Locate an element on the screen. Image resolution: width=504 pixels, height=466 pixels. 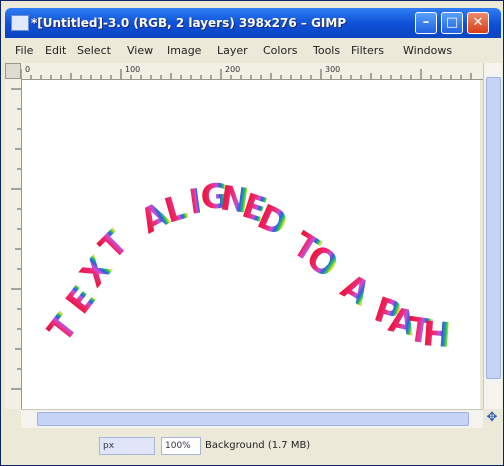
unit-select: px is located at coordinates (127, 446).